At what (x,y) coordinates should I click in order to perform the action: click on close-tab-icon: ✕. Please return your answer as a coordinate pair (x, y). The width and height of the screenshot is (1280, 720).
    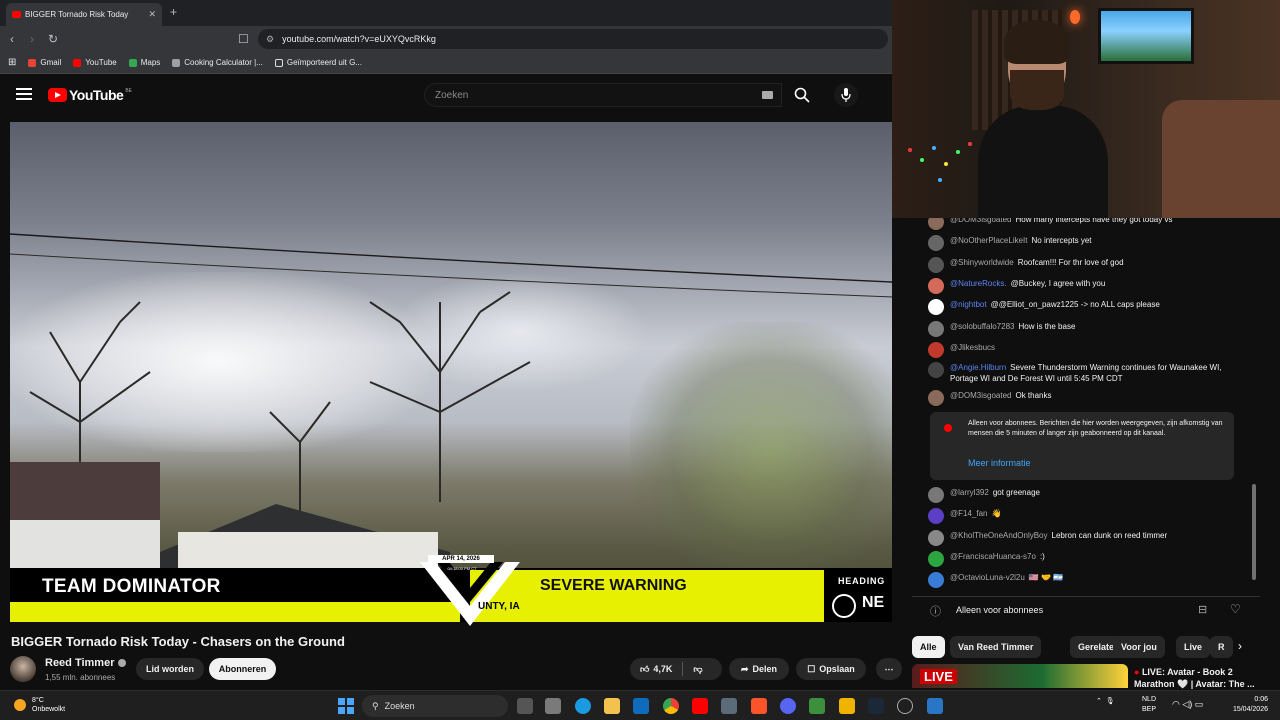
    Looking at the image, I should click on (152, 14).